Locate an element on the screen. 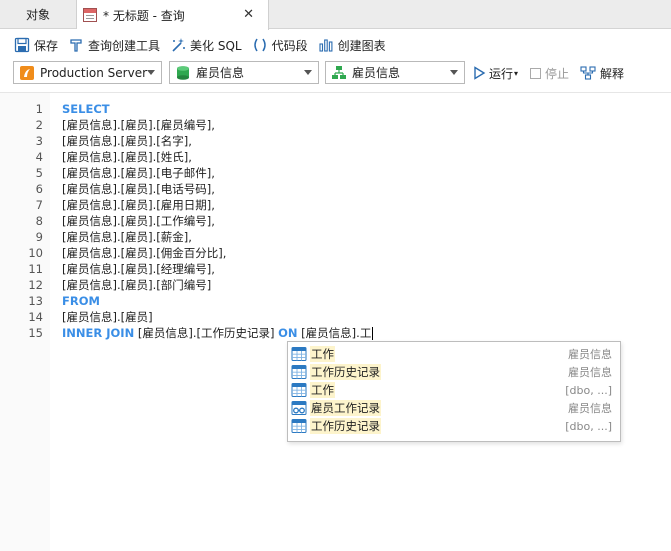 This screenshot has width=671, height=551. autocomplete-item: 工作历史记录 [dbo, ...] is located at coordinates (454, 426).